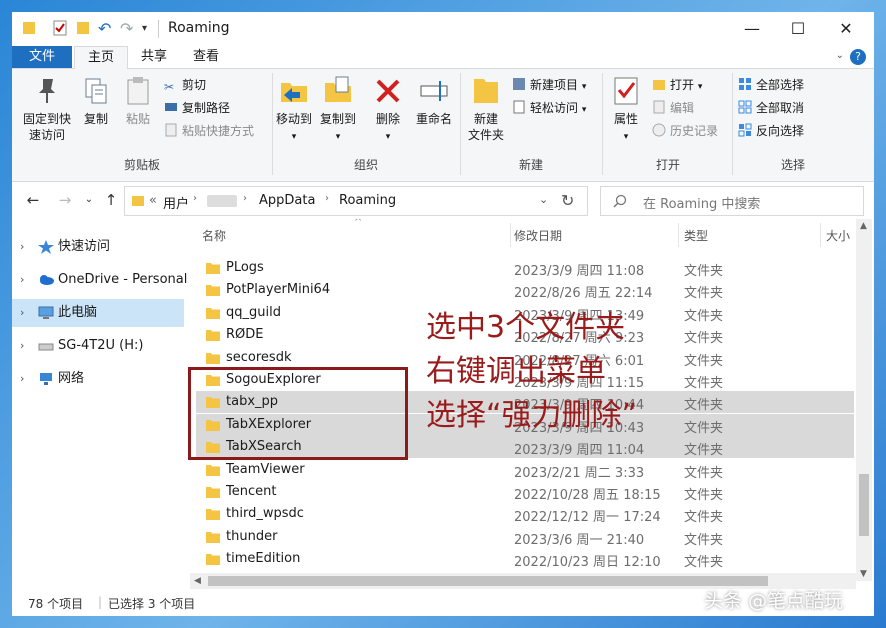 The image size is (886, 628). I want to click on paste-shortcut-button: 粘贴快捷方式, so click(209, 131).